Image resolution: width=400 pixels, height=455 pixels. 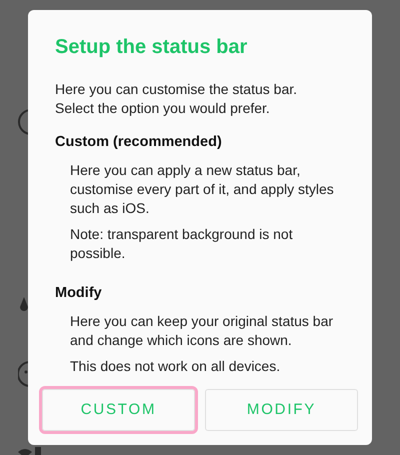 I want to click on dialog-title: Setup the status bar, so click(x=151, y=47).